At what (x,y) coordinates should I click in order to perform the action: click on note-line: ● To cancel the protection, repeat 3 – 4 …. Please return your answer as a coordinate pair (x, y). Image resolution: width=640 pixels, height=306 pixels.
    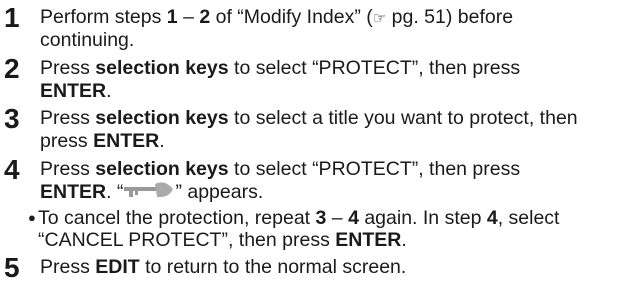
    Looking at the image, I should click on (294, 218).